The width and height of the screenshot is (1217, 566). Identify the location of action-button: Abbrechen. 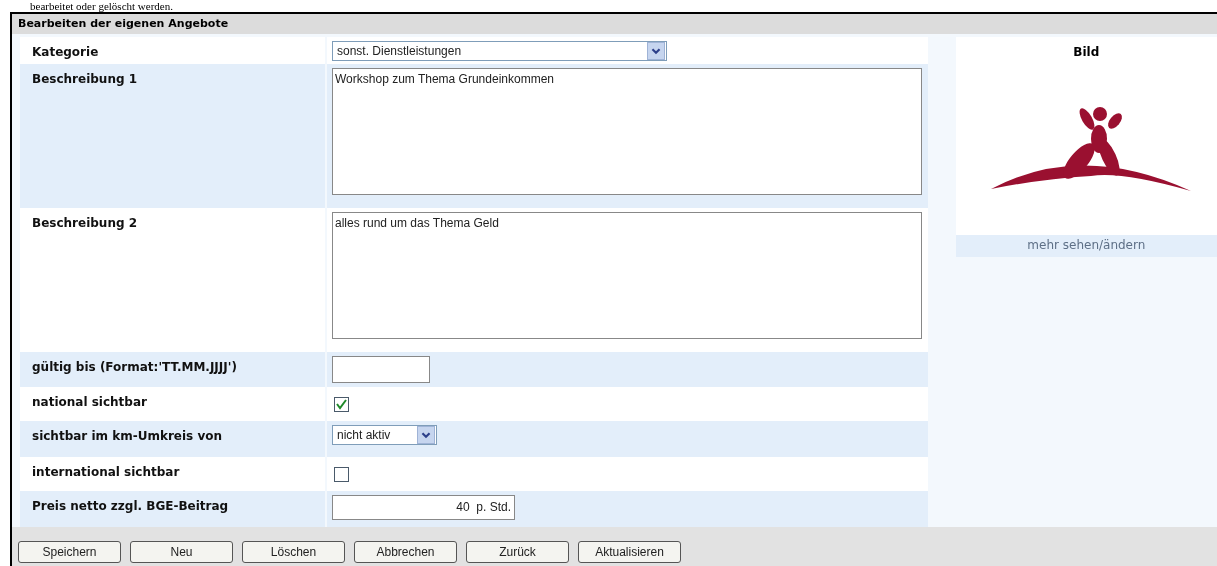
(405, 552).